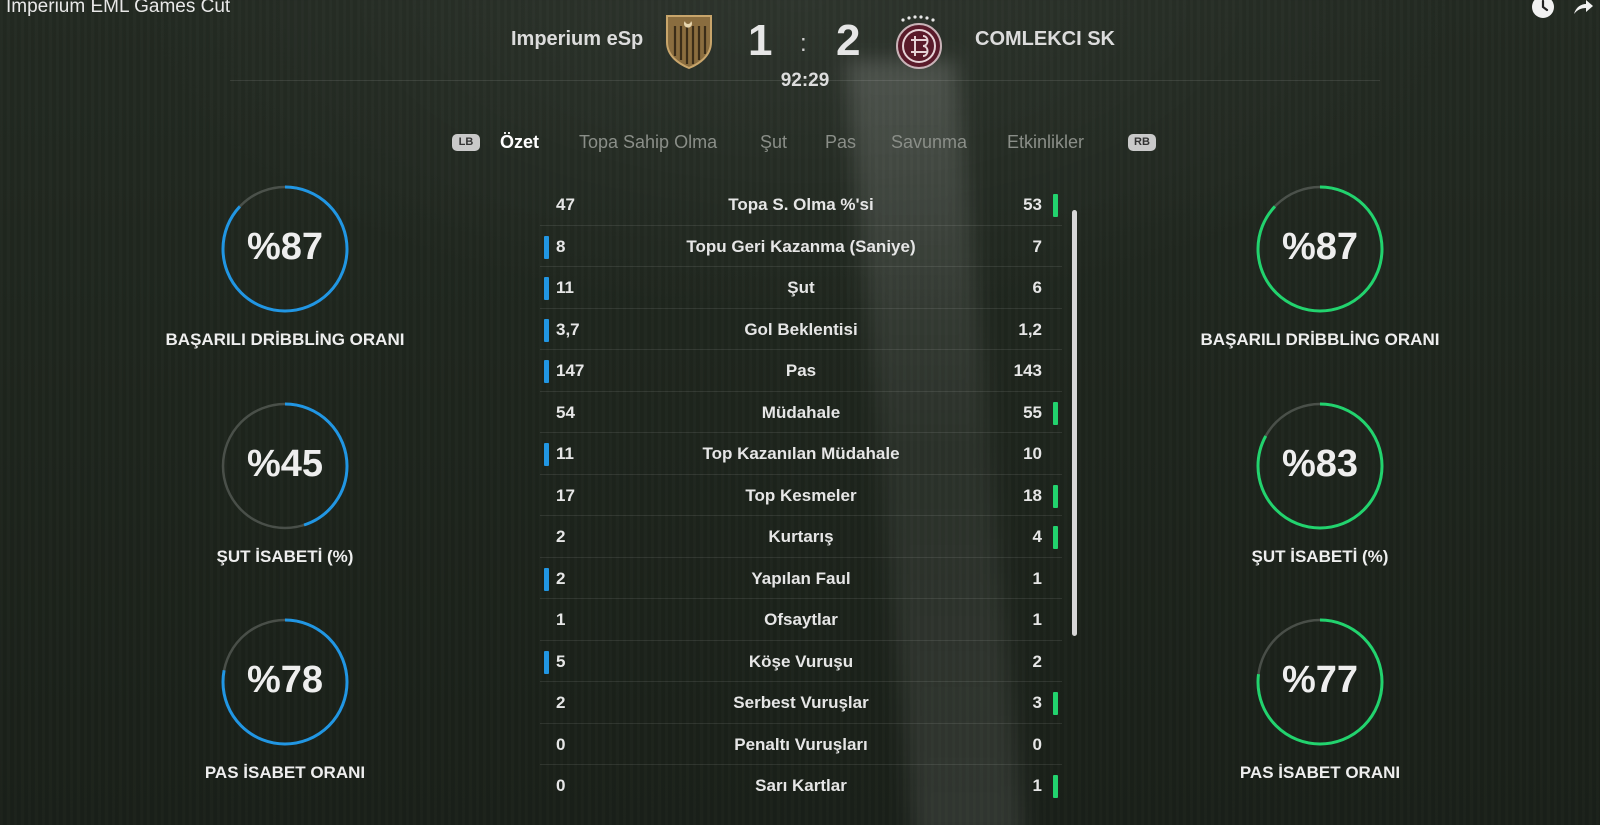  I want to click on stat-label: Penaltı Vuruşları, so click(801, 744).